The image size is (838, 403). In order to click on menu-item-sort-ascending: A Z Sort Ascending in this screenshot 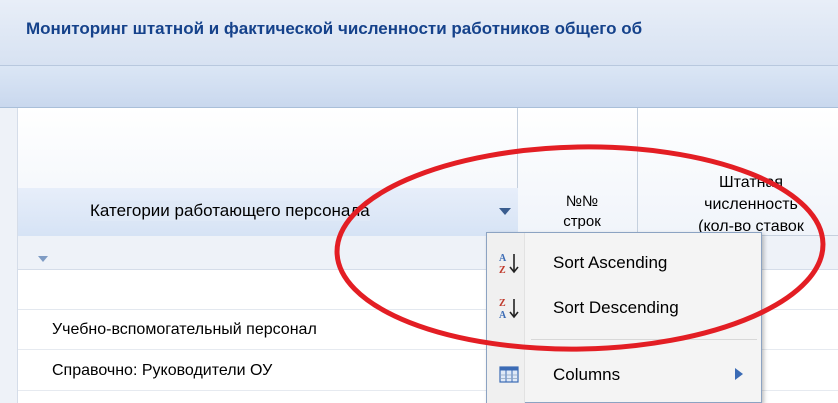, I will do `click(624, 263)`.